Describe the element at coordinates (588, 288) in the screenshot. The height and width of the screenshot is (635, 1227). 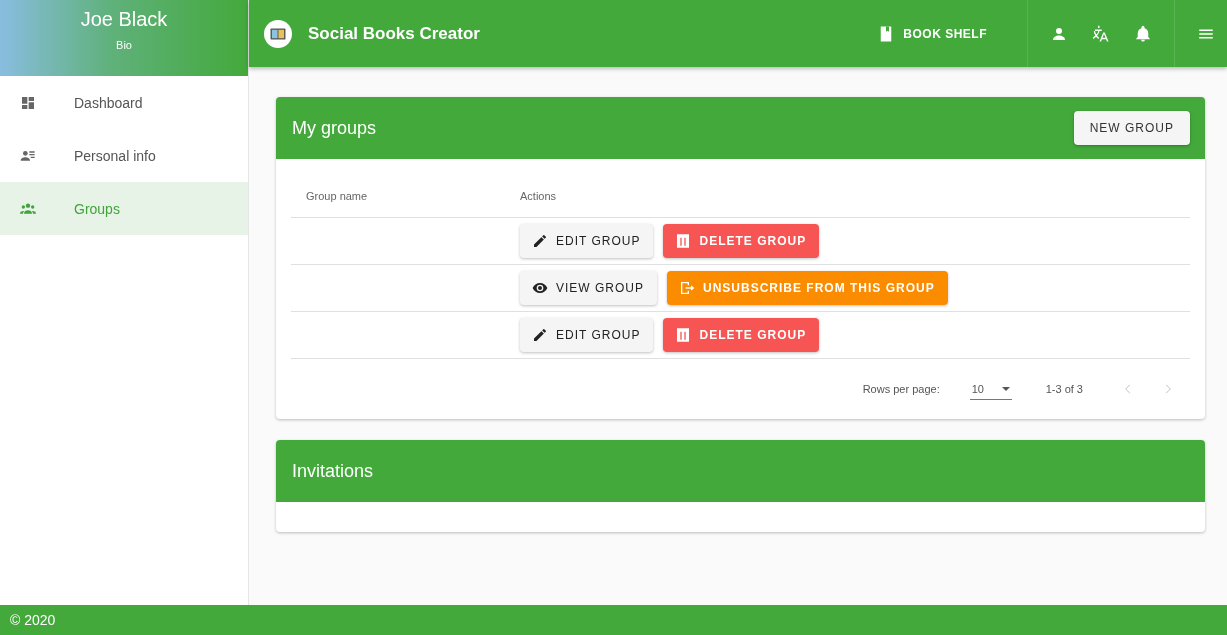
I see `view-group-button: VIEW GROUP` at that location.